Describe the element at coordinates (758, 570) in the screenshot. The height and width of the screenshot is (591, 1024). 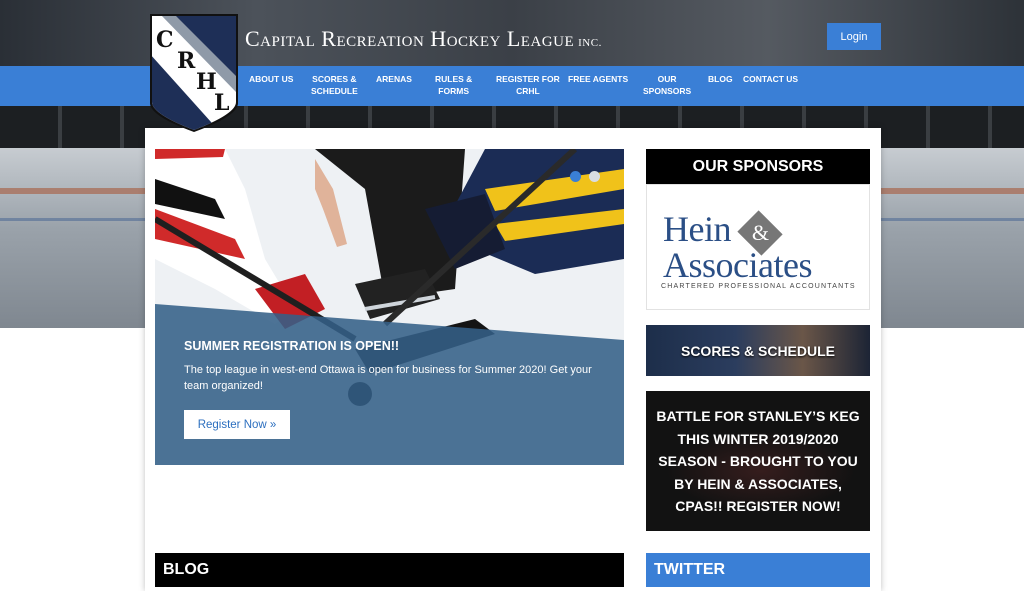
I see `twitter-heading: TWITTER` at that location.